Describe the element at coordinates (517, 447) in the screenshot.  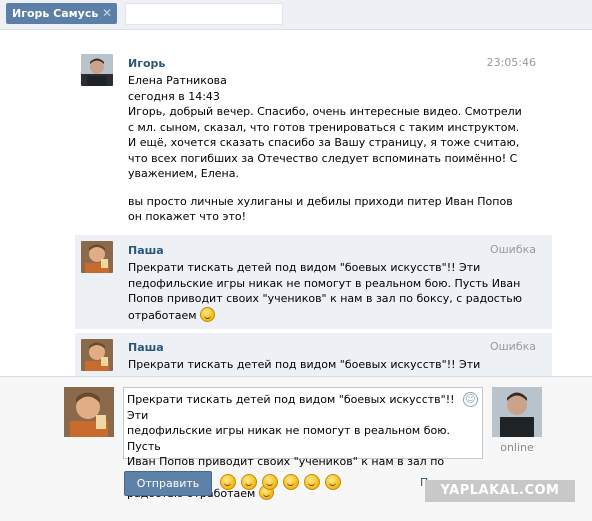
I see `online-status: online` at that location.